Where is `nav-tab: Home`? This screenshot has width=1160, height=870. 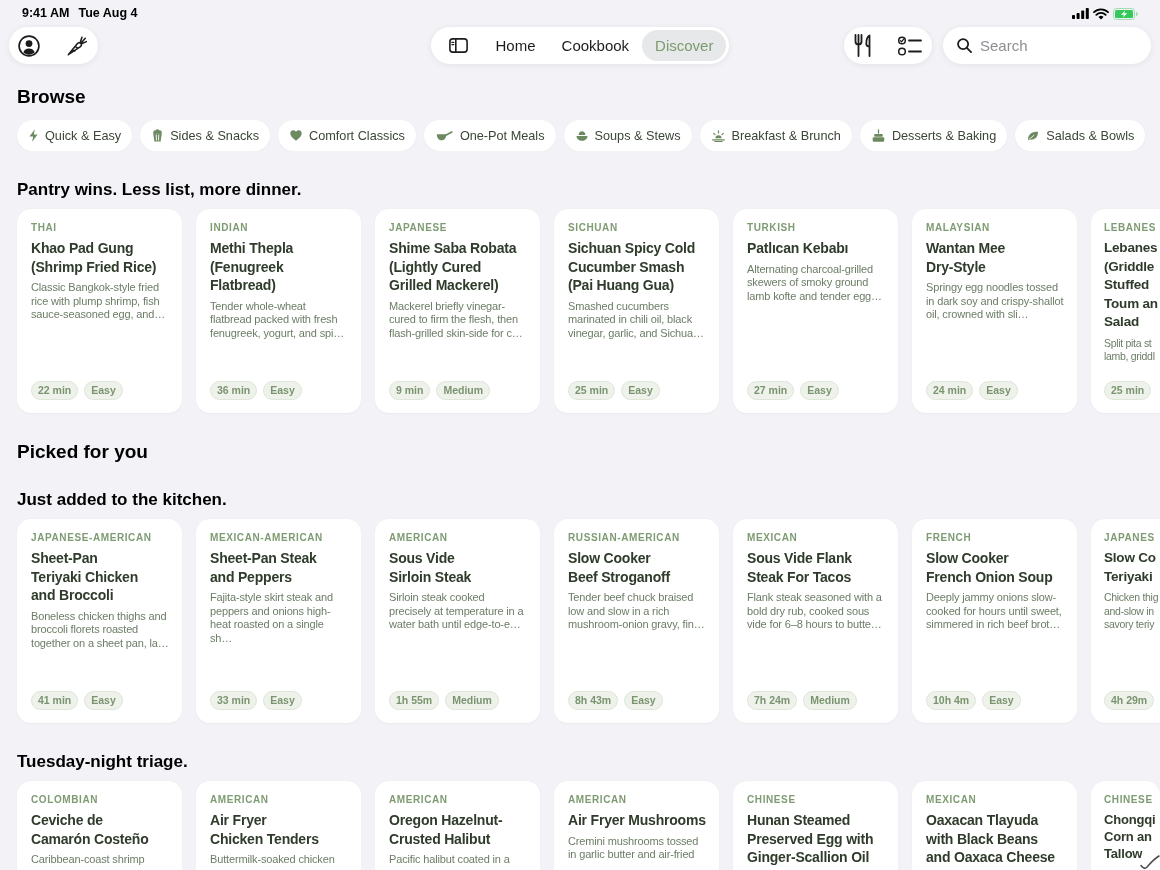
nav-tab: Home is located at coordinates (515, 45).